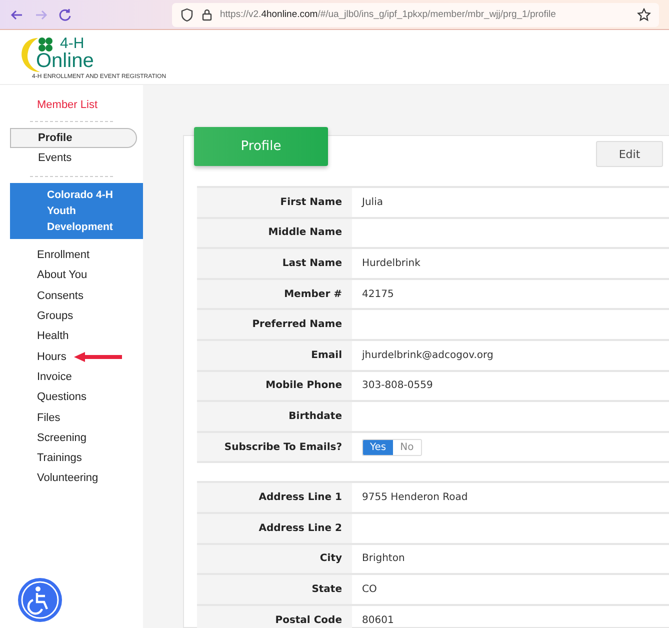  Describe the element at coordinates (62, 275) in the screenshot. I see `sidebar-item: About You` at that location.